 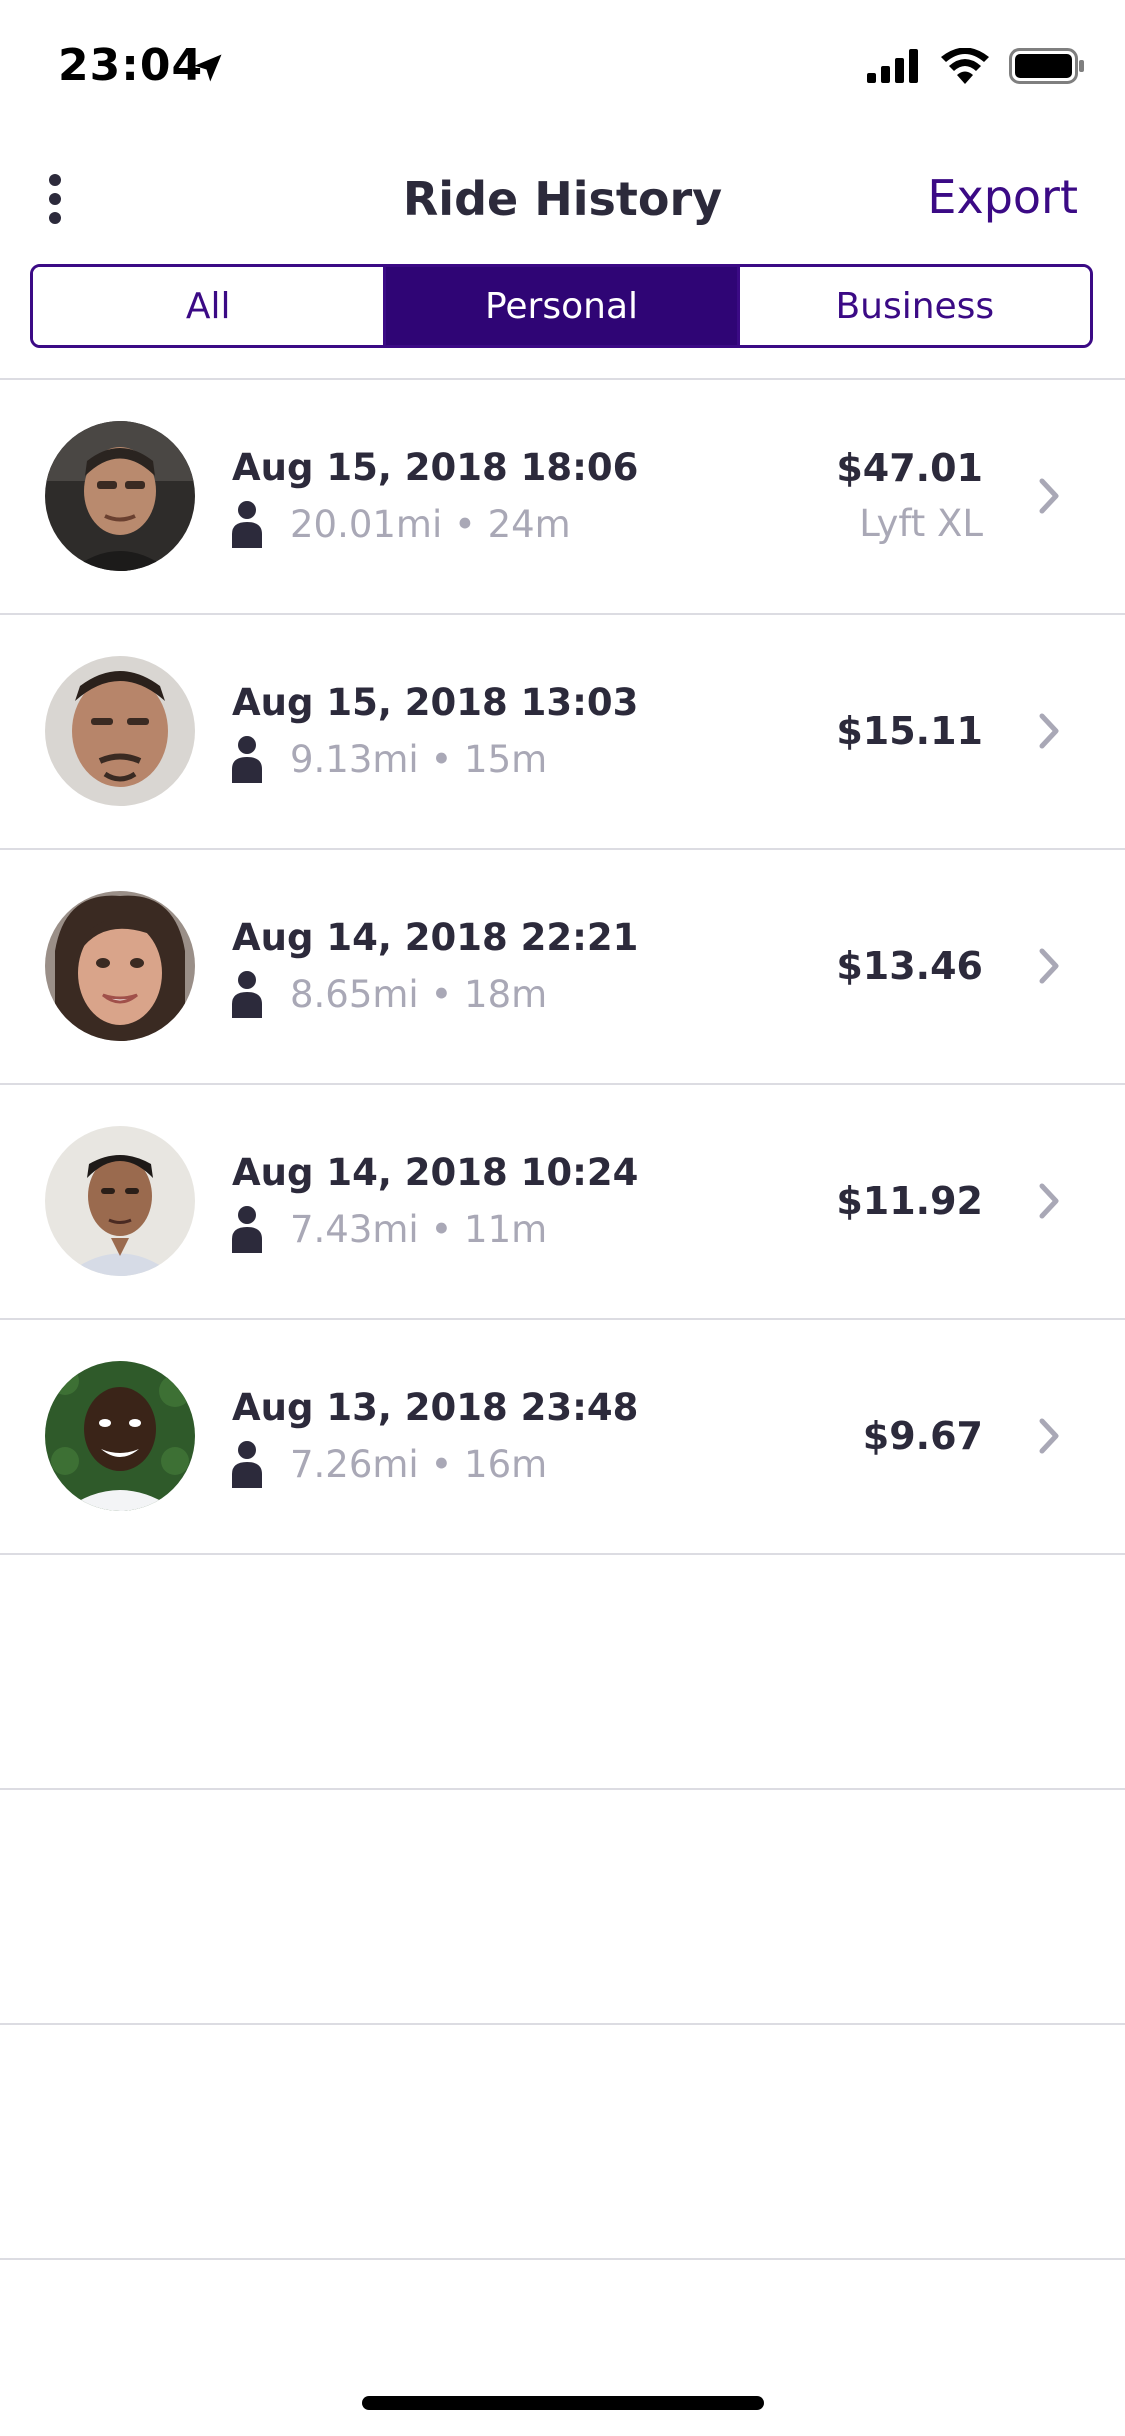 I want to click on ride-price: $47.01, so click(x=909, y=468).